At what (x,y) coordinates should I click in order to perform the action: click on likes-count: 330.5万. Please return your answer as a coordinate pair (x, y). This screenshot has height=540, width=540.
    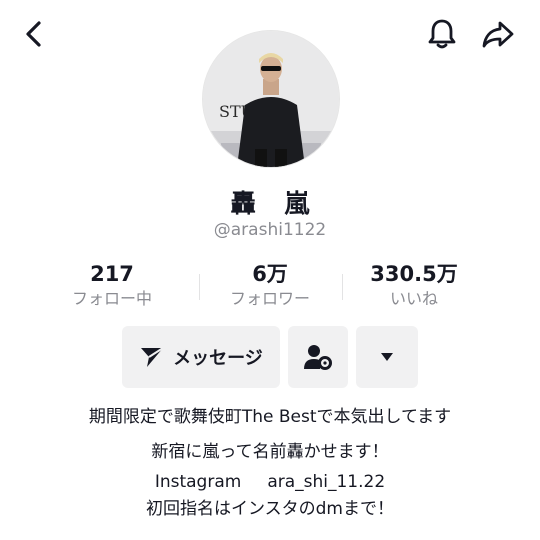
    Looking at the image, I should click on (414, 274).